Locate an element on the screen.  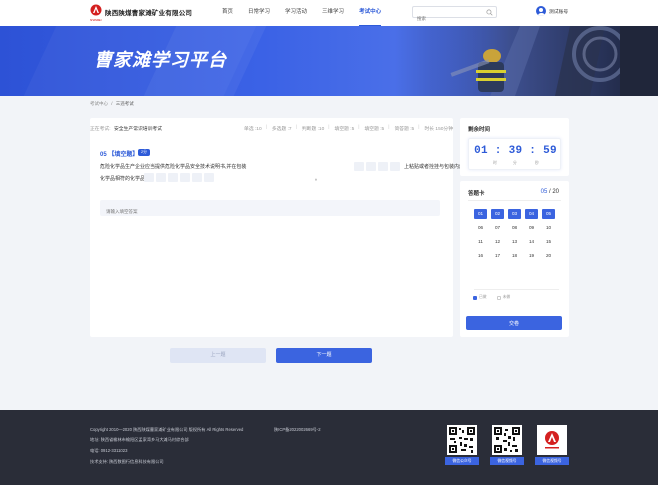
timer-card: 剩余时间 01 : 39 : 59 时 分 秒 is located at coordinates (514, 147).